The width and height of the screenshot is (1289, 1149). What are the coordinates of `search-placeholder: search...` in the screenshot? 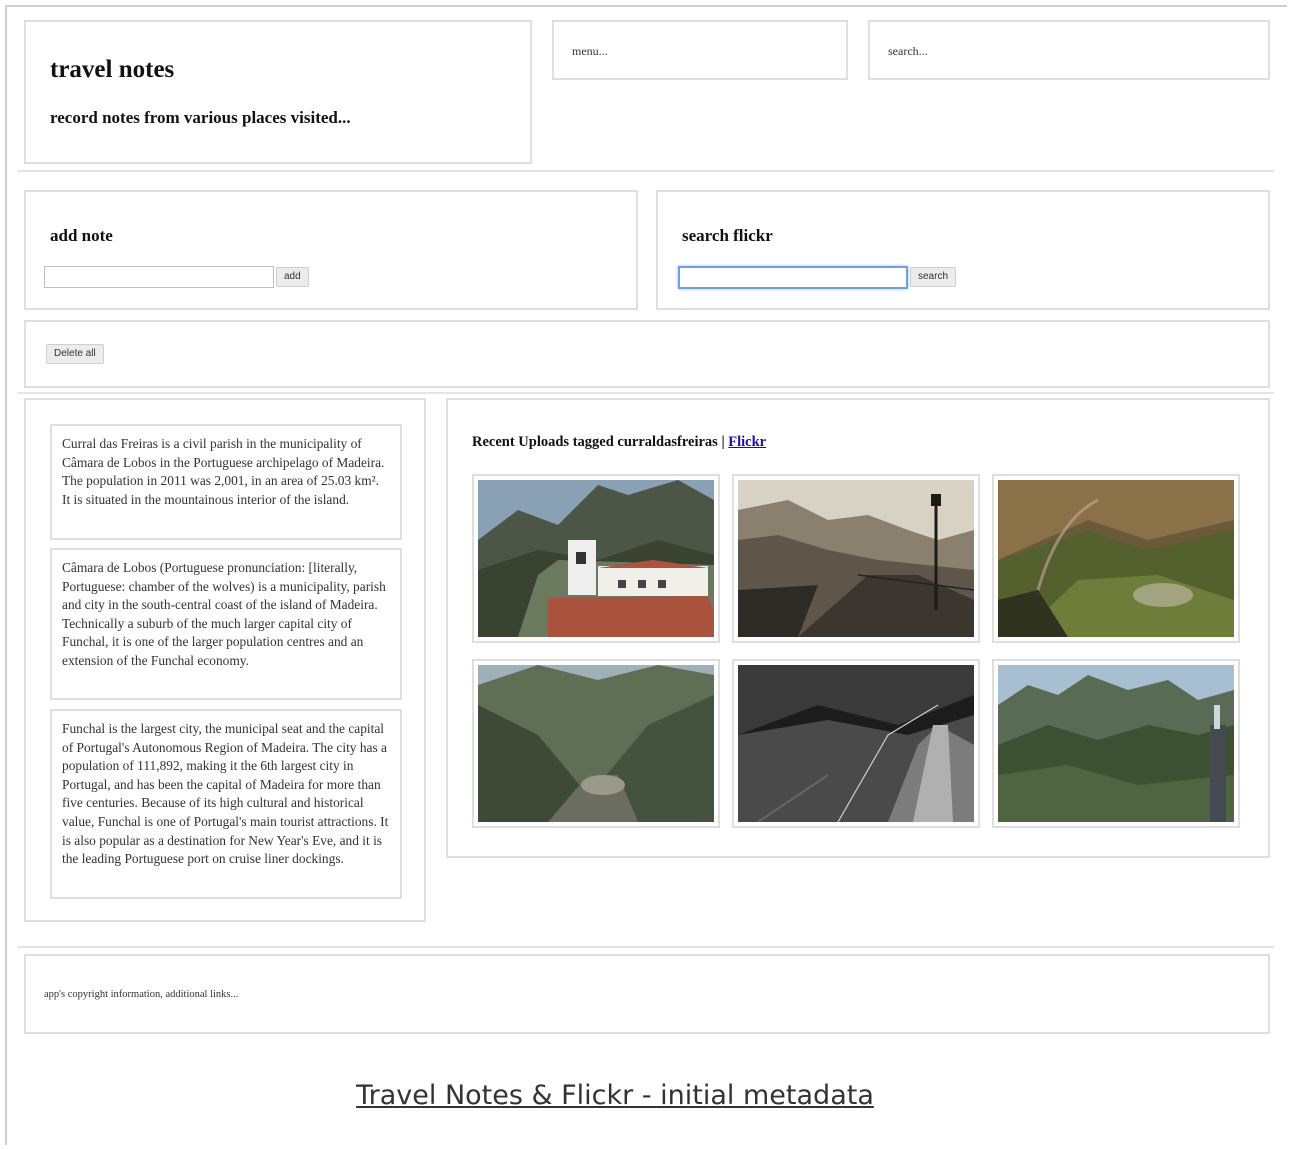 It's located at (908, 51).